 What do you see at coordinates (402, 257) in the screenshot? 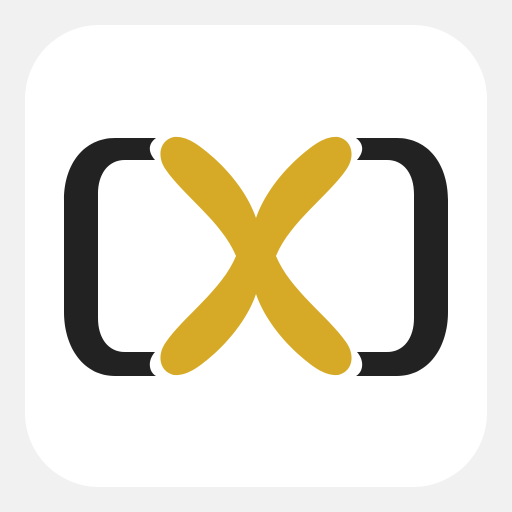
I see `right-bracket-shape` at bounding box center [402, 257].